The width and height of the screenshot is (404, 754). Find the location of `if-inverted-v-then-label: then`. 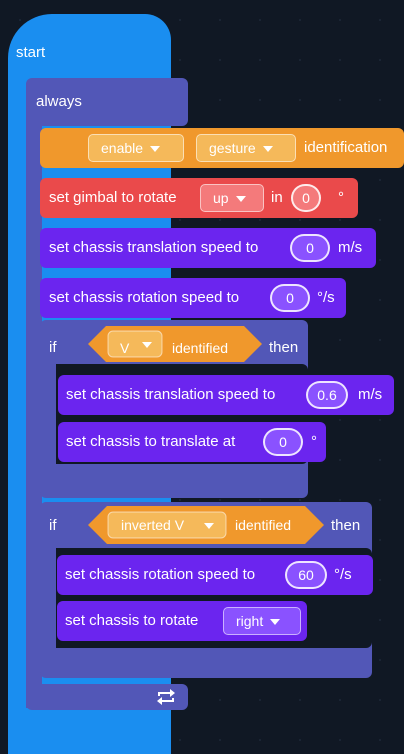

if-inverted-v-then-label: then is located at coordinates (346, 525).